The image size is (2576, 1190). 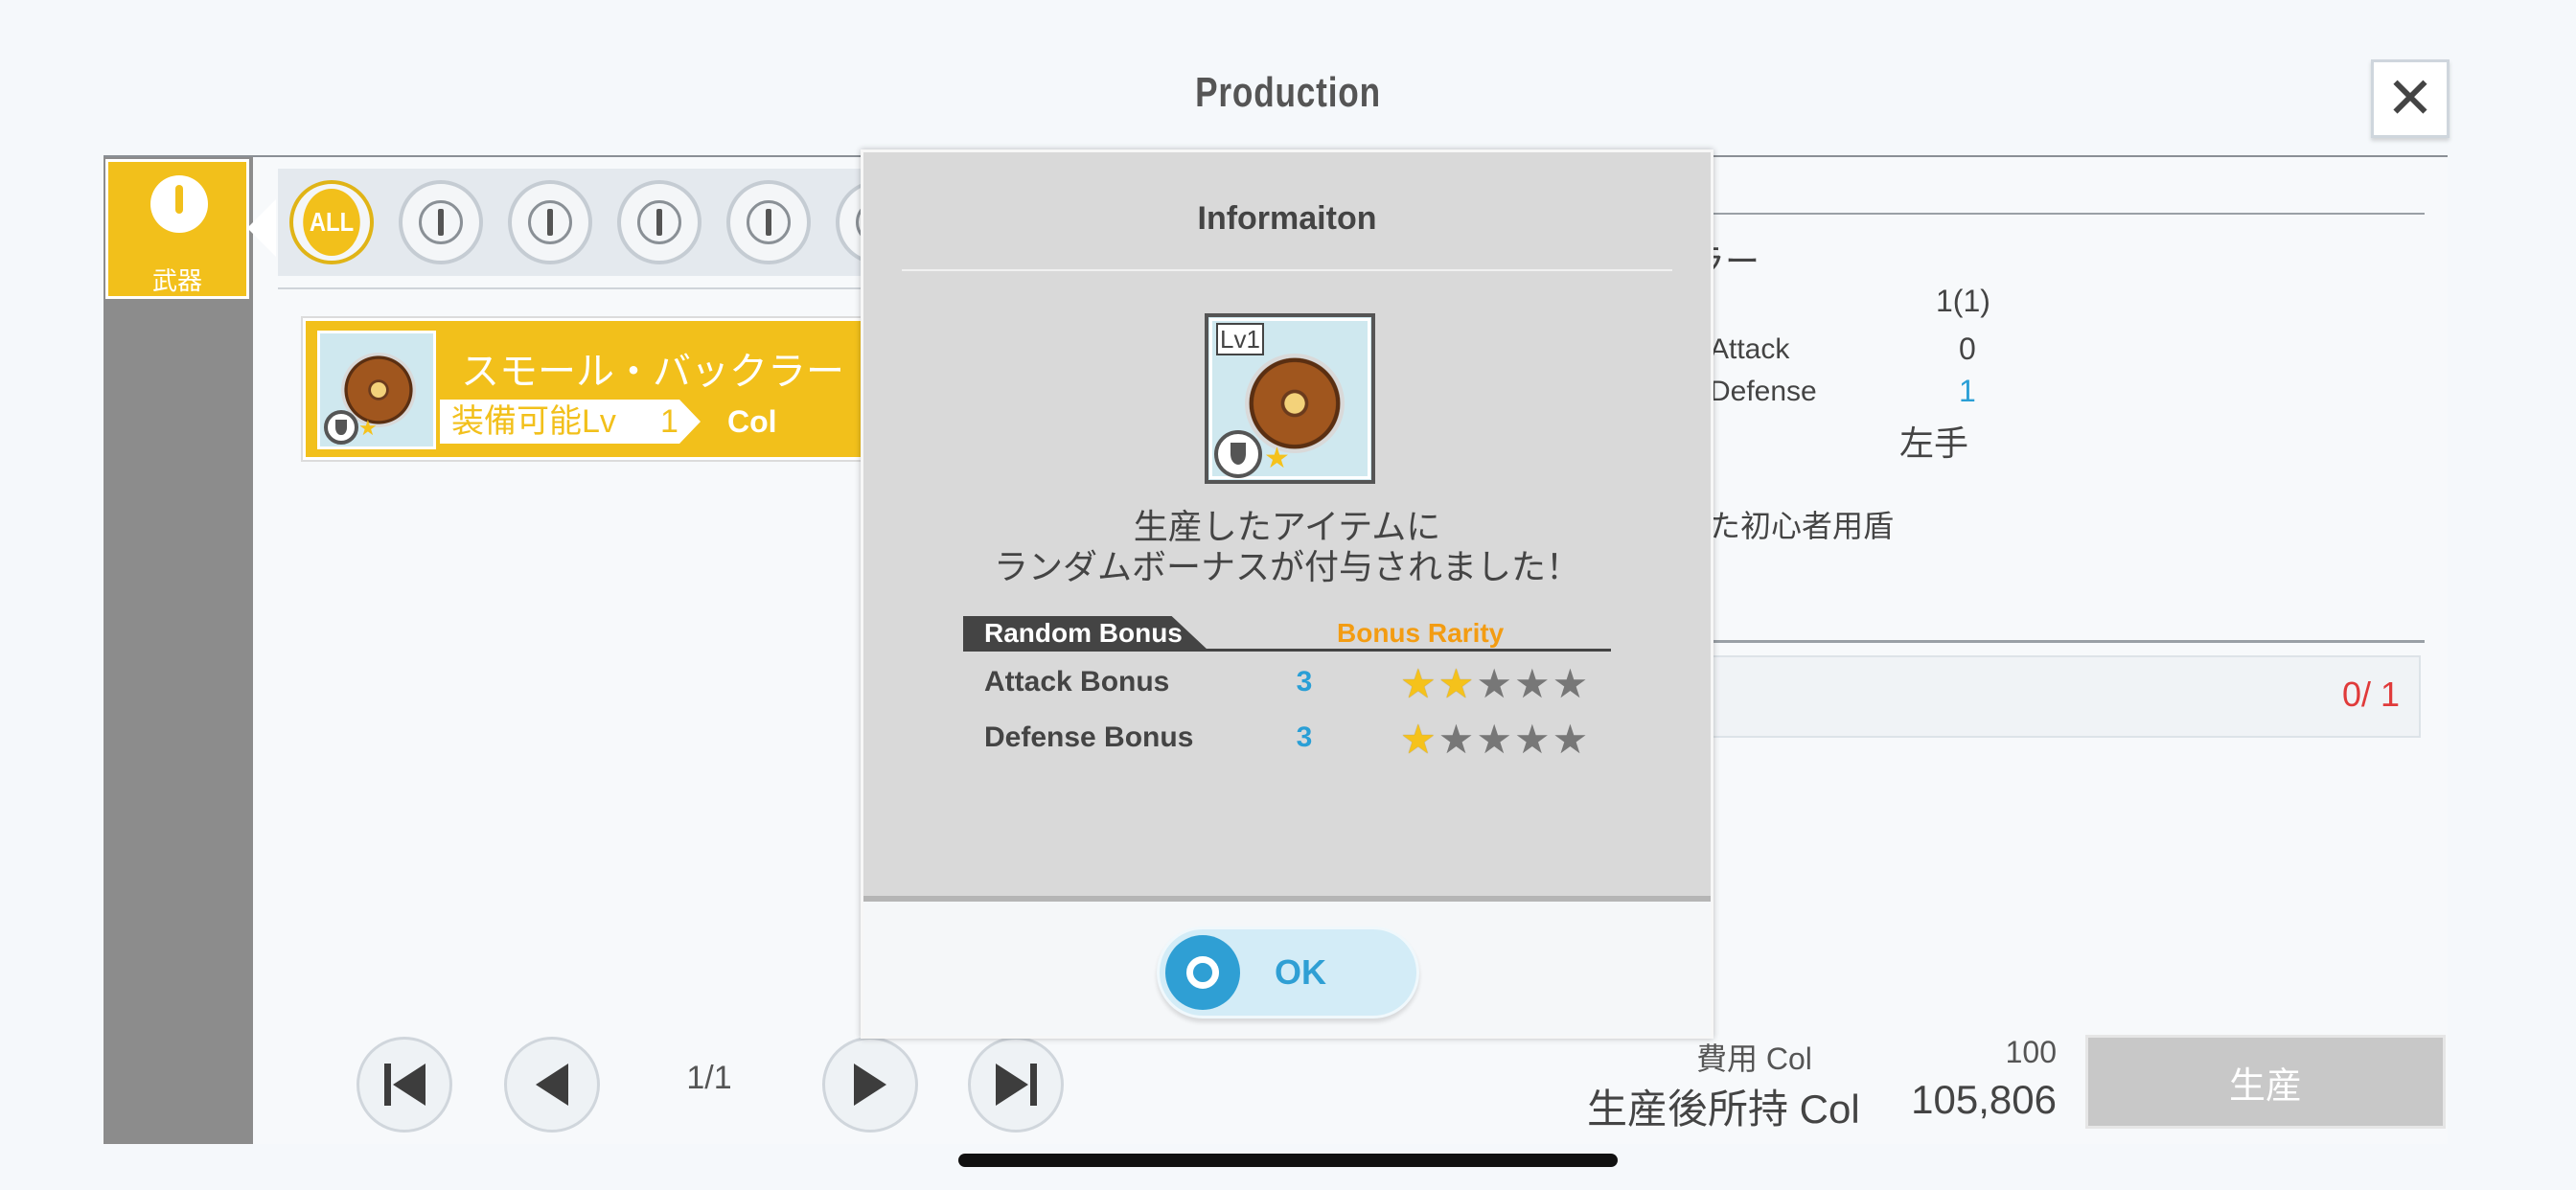 What do you see at coordinates (1967, 391) in the screenshot?
I see `detail-defense-value: 1` at bounding box center [1967, 391].